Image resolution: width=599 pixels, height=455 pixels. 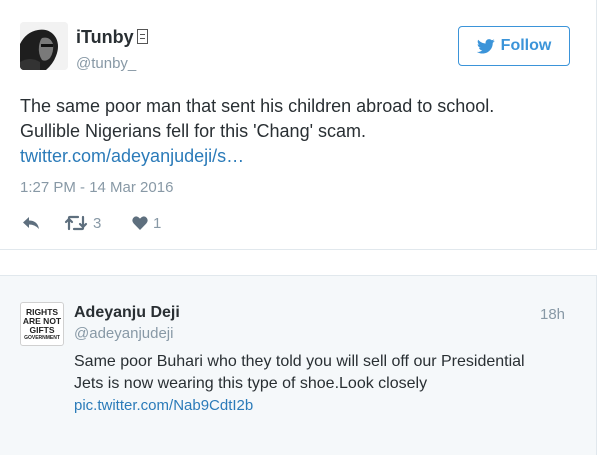 What do you see at coordinates (42, 337) in the screenshot?
I see `avatar-text-line: GOVERNMENT` at bounding box center [42, 337].